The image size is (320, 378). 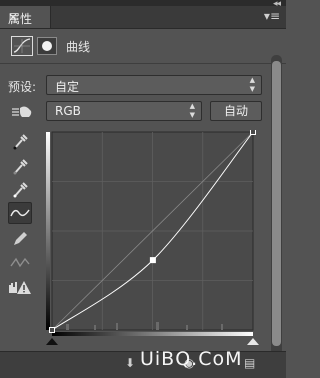 I want to click on panel-scrollbar, so click(x=276, y=205).